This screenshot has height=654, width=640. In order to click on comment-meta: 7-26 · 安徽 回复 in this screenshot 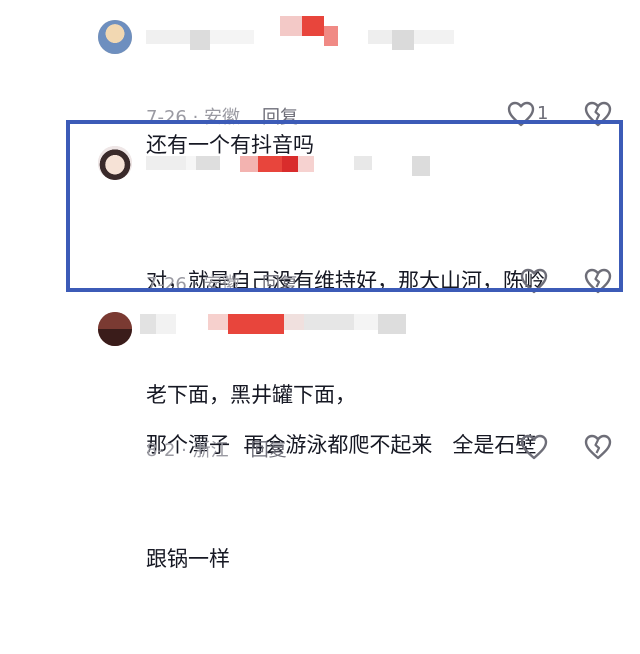, I will do `click(222, 283)`.